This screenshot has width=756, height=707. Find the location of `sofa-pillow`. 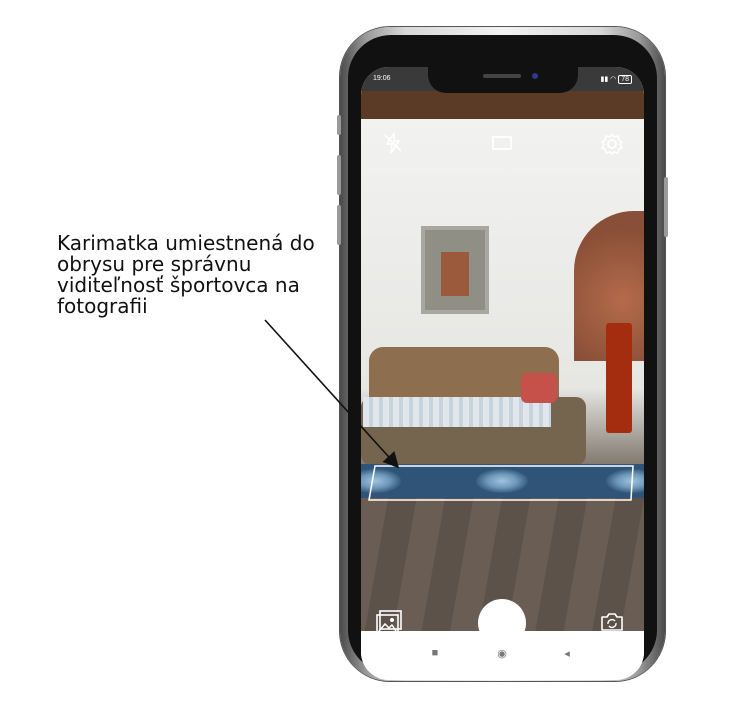

sofa-pillow is located at coordinates (539, 388).